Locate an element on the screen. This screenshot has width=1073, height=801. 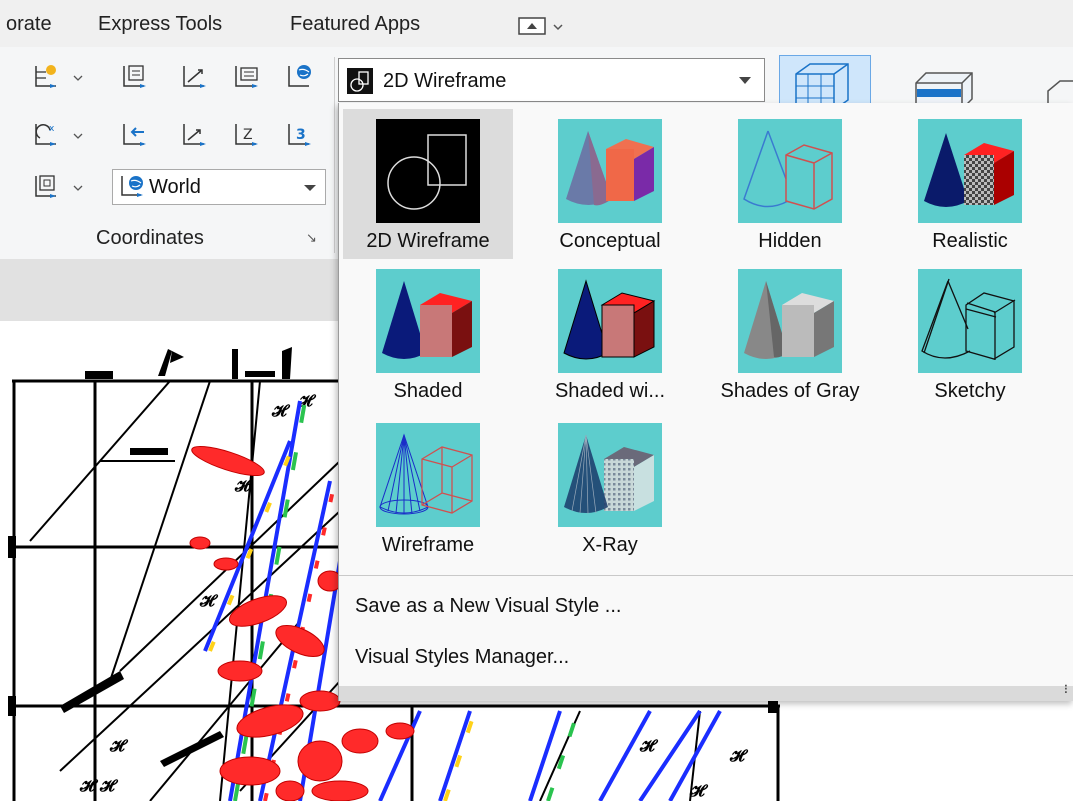
visual-style-2d-wireframe: 2D Wireframe is located at coordinates (428, 184).